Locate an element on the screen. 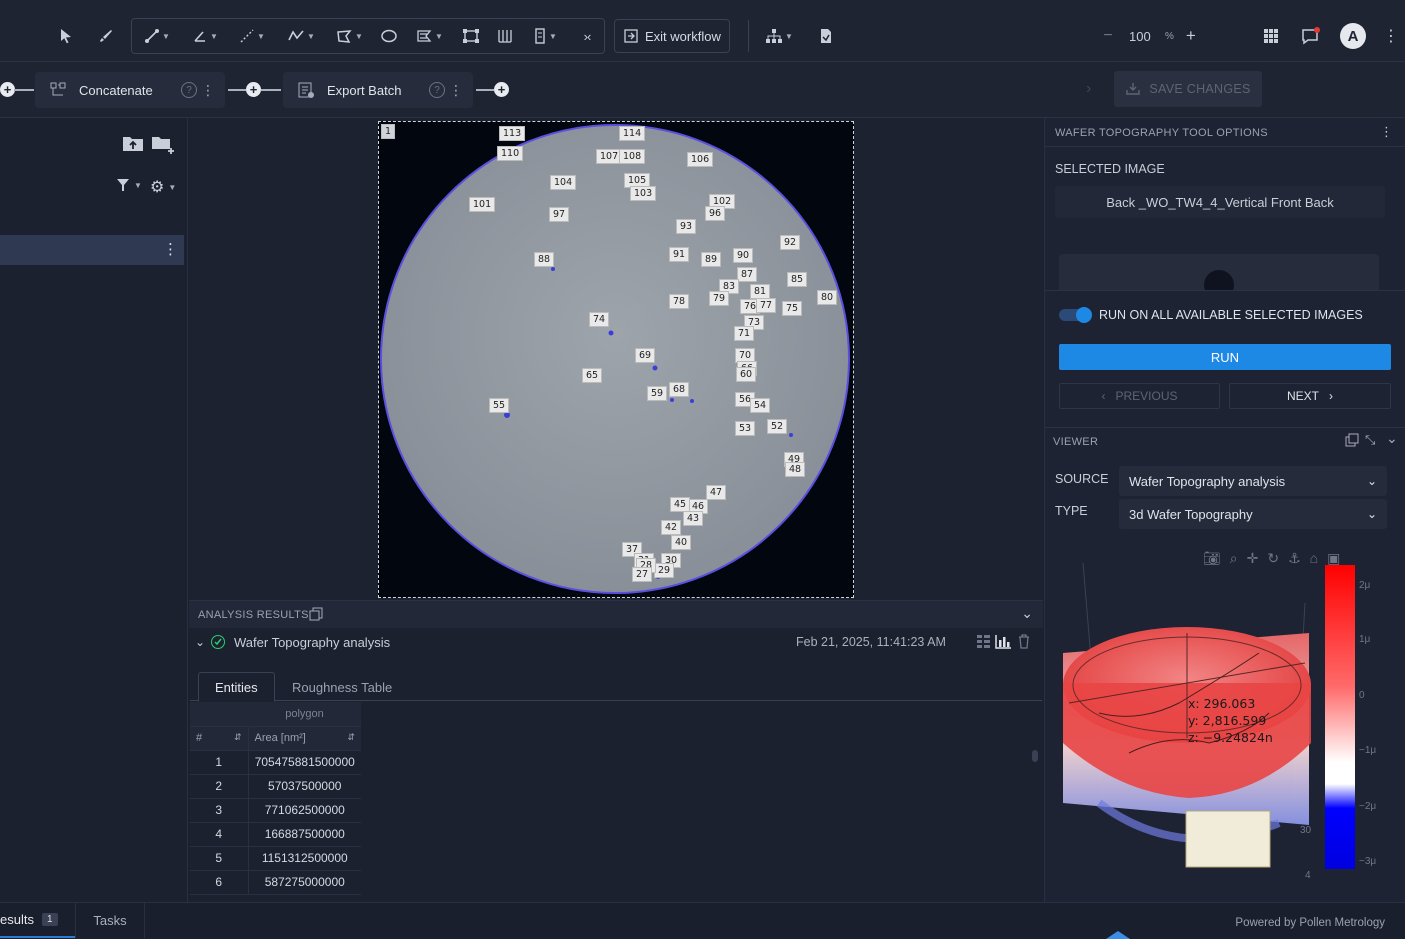 Image resolution: width=1405 pixels, height=939 pixels. analysis-item-name: Wafer Topography analysis is located at coordinates (312, 642).